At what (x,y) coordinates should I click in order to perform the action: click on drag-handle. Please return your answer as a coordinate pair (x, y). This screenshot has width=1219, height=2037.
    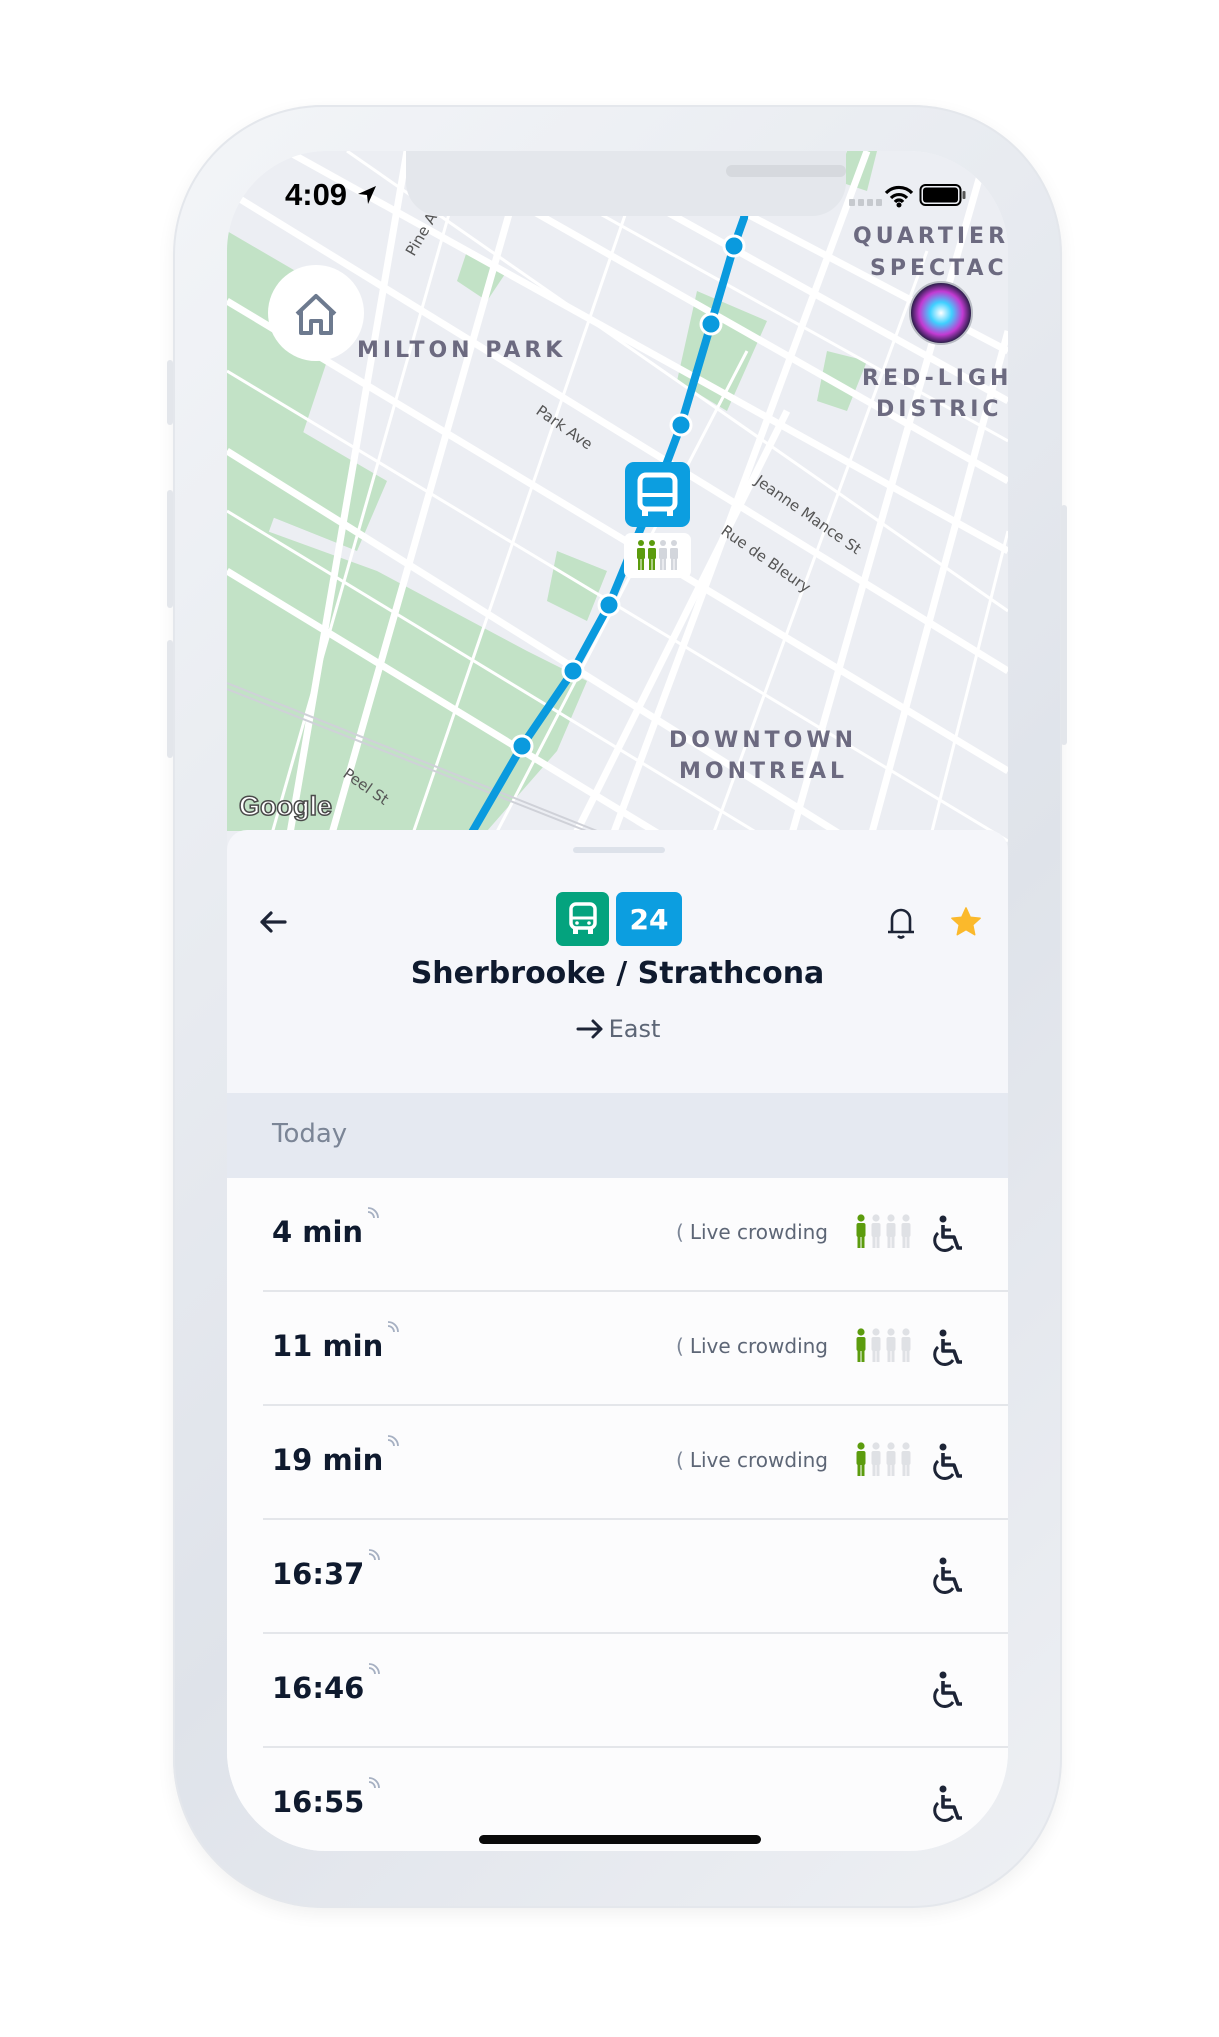
    Looking at the image, I should click on (619, 850).